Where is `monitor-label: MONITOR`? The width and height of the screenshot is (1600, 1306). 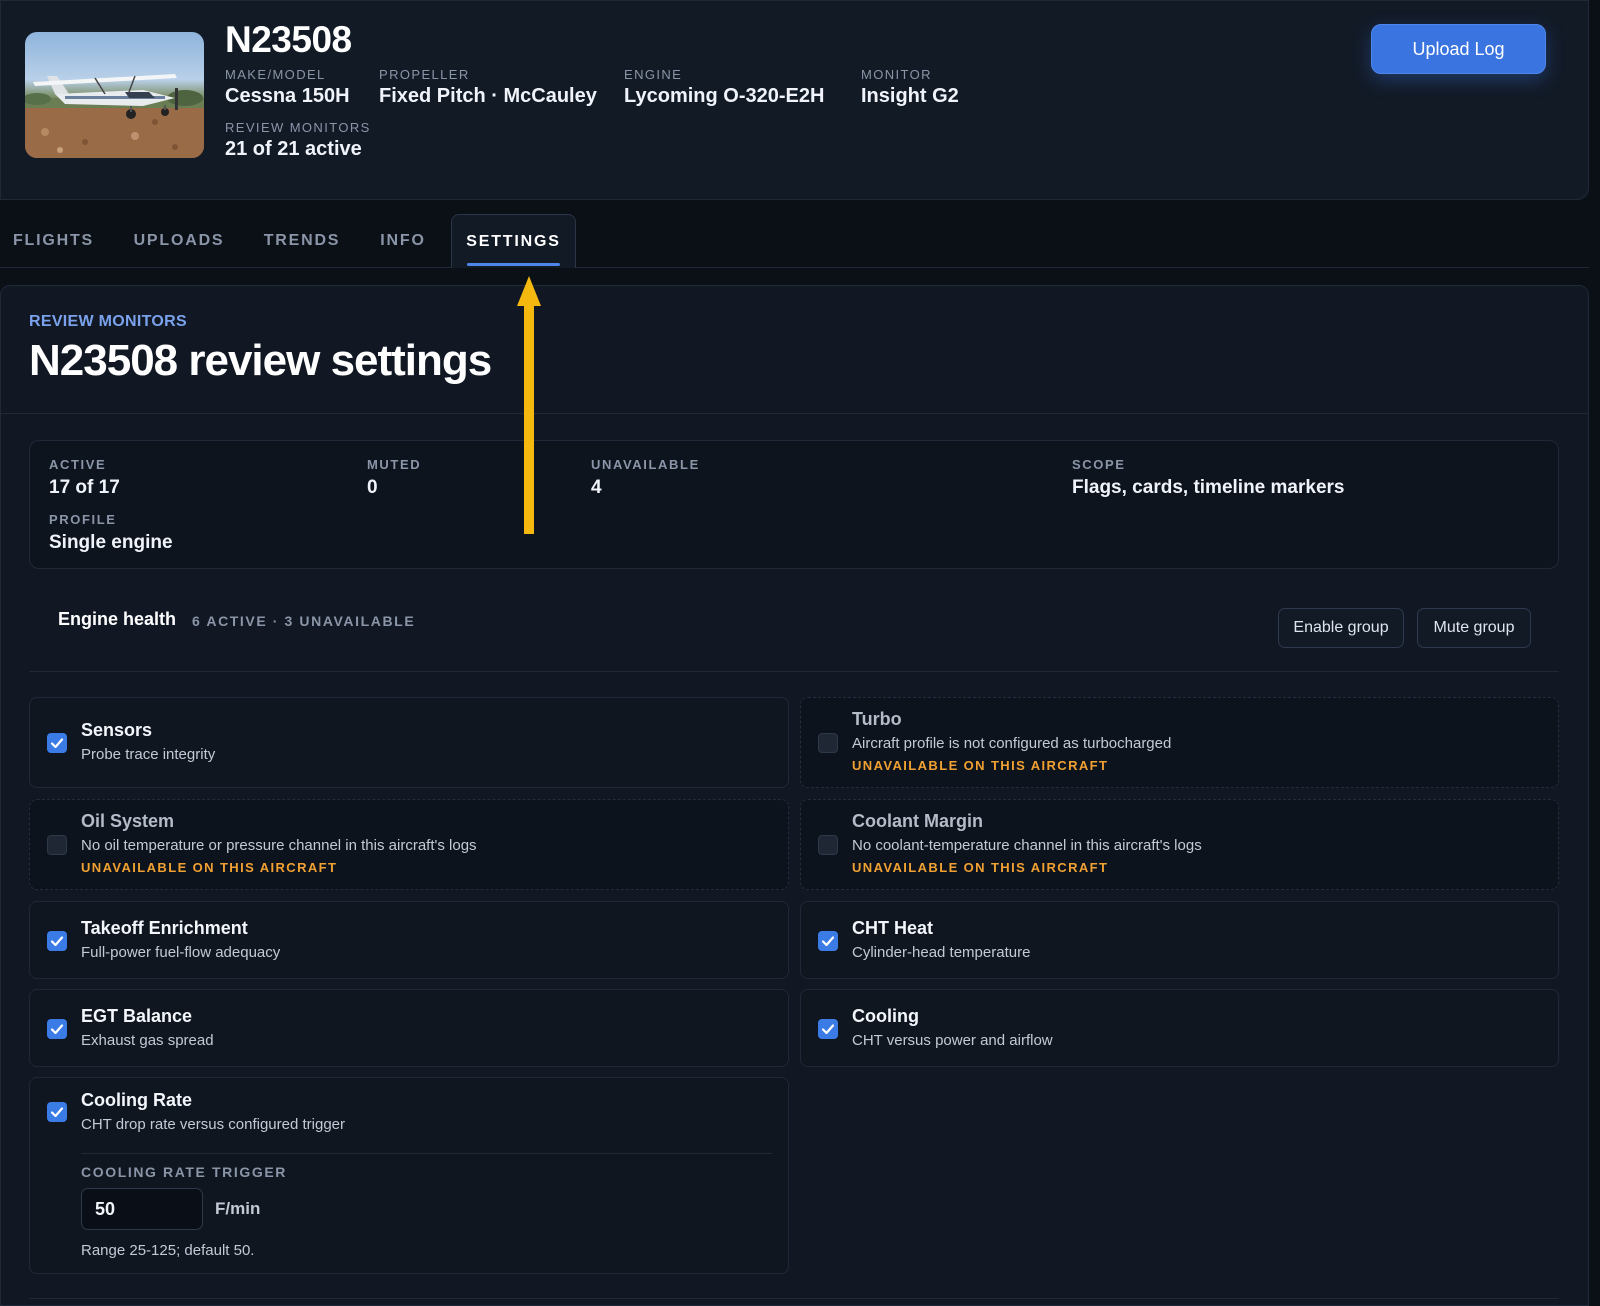 monitor-label: MONITOR is located at coordinates (896, 74).